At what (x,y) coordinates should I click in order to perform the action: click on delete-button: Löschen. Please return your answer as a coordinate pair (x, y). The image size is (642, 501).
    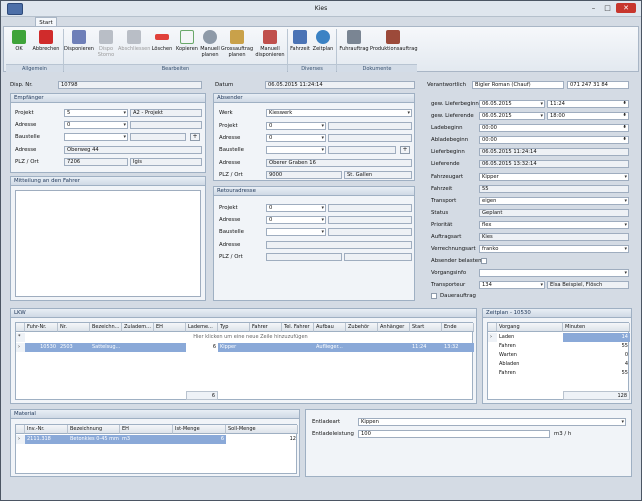
    Looking at the image, I should click on (162, 41).